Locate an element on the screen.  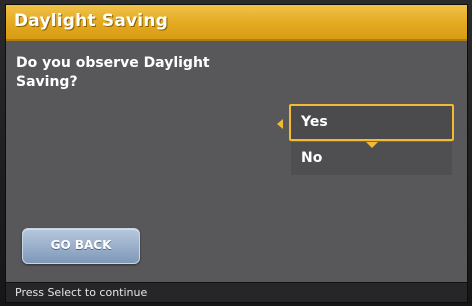
go-back-label: GO BACK is located at coordinates (81, 245).